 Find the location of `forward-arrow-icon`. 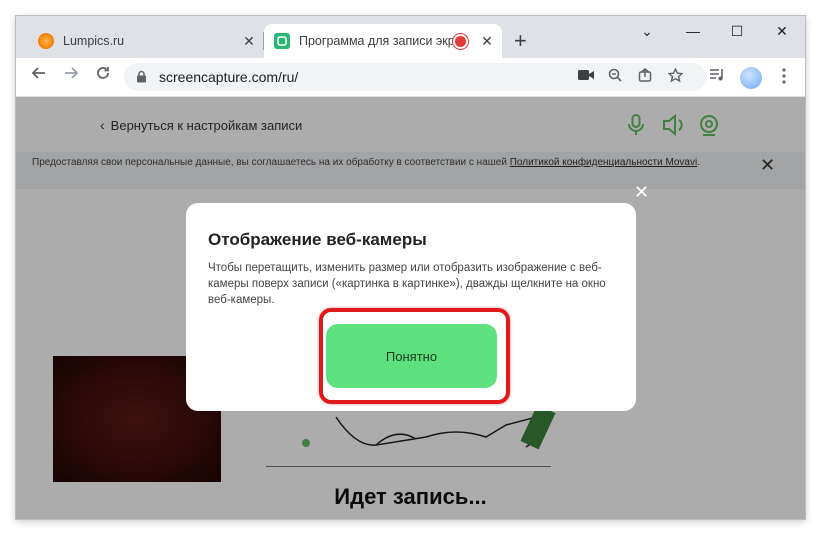

forward-arrow-icon is located at coordinates (71, 77).